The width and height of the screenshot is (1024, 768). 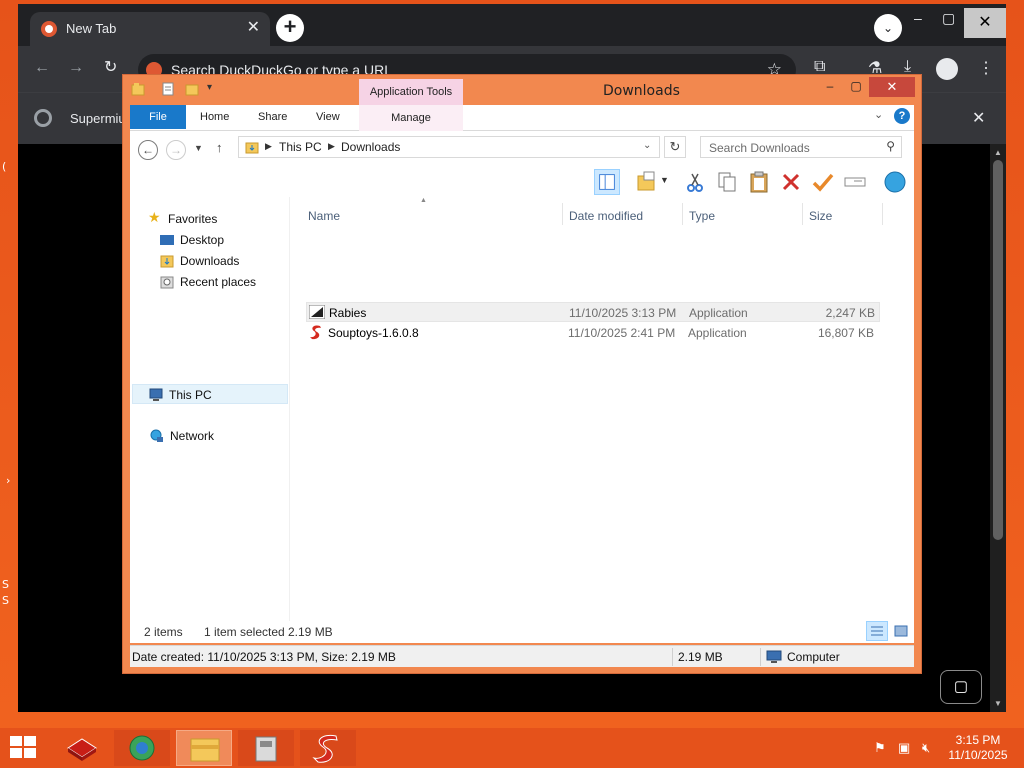 What do you see at coordinates (606, 216) in the screenshot?
I see `column-header-date-modified: Date modified` at bounding box center [606, 216].